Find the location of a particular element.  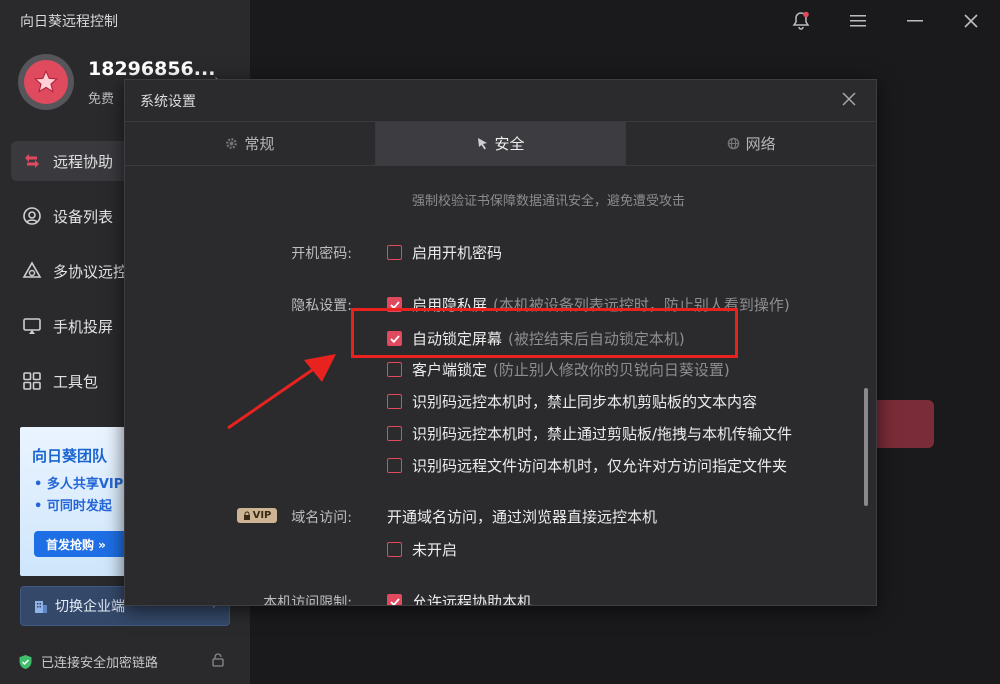

tab-general: 常规 is located at coordinates (250, 143).